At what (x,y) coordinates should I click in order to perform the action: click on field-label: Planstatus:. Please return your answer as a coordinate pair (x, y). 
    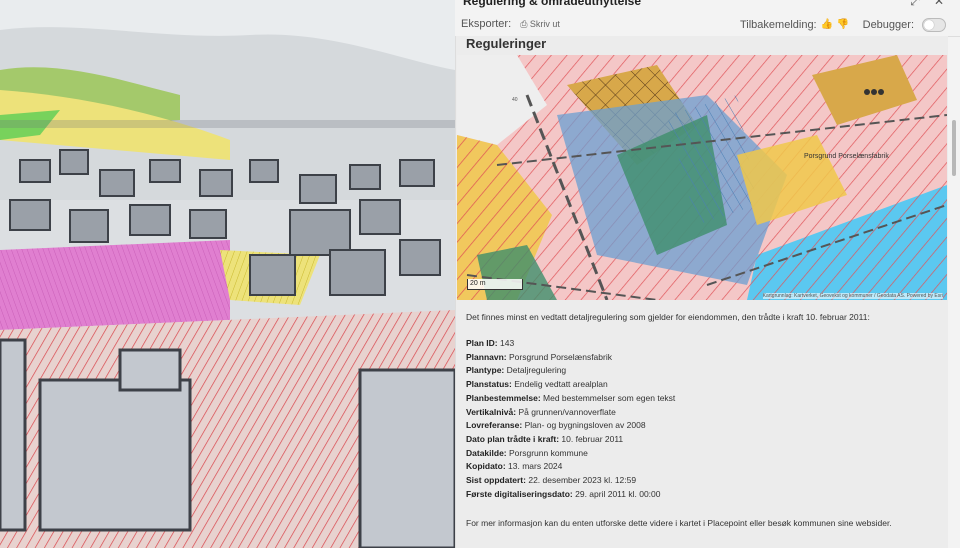
    Looking at the image, I should click on (489, 384).